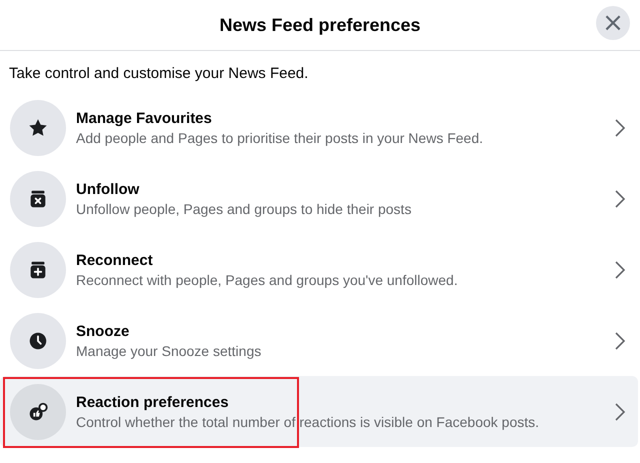  I want to click on intro-text: Take control and customise your News Feed., so click(159, 74).